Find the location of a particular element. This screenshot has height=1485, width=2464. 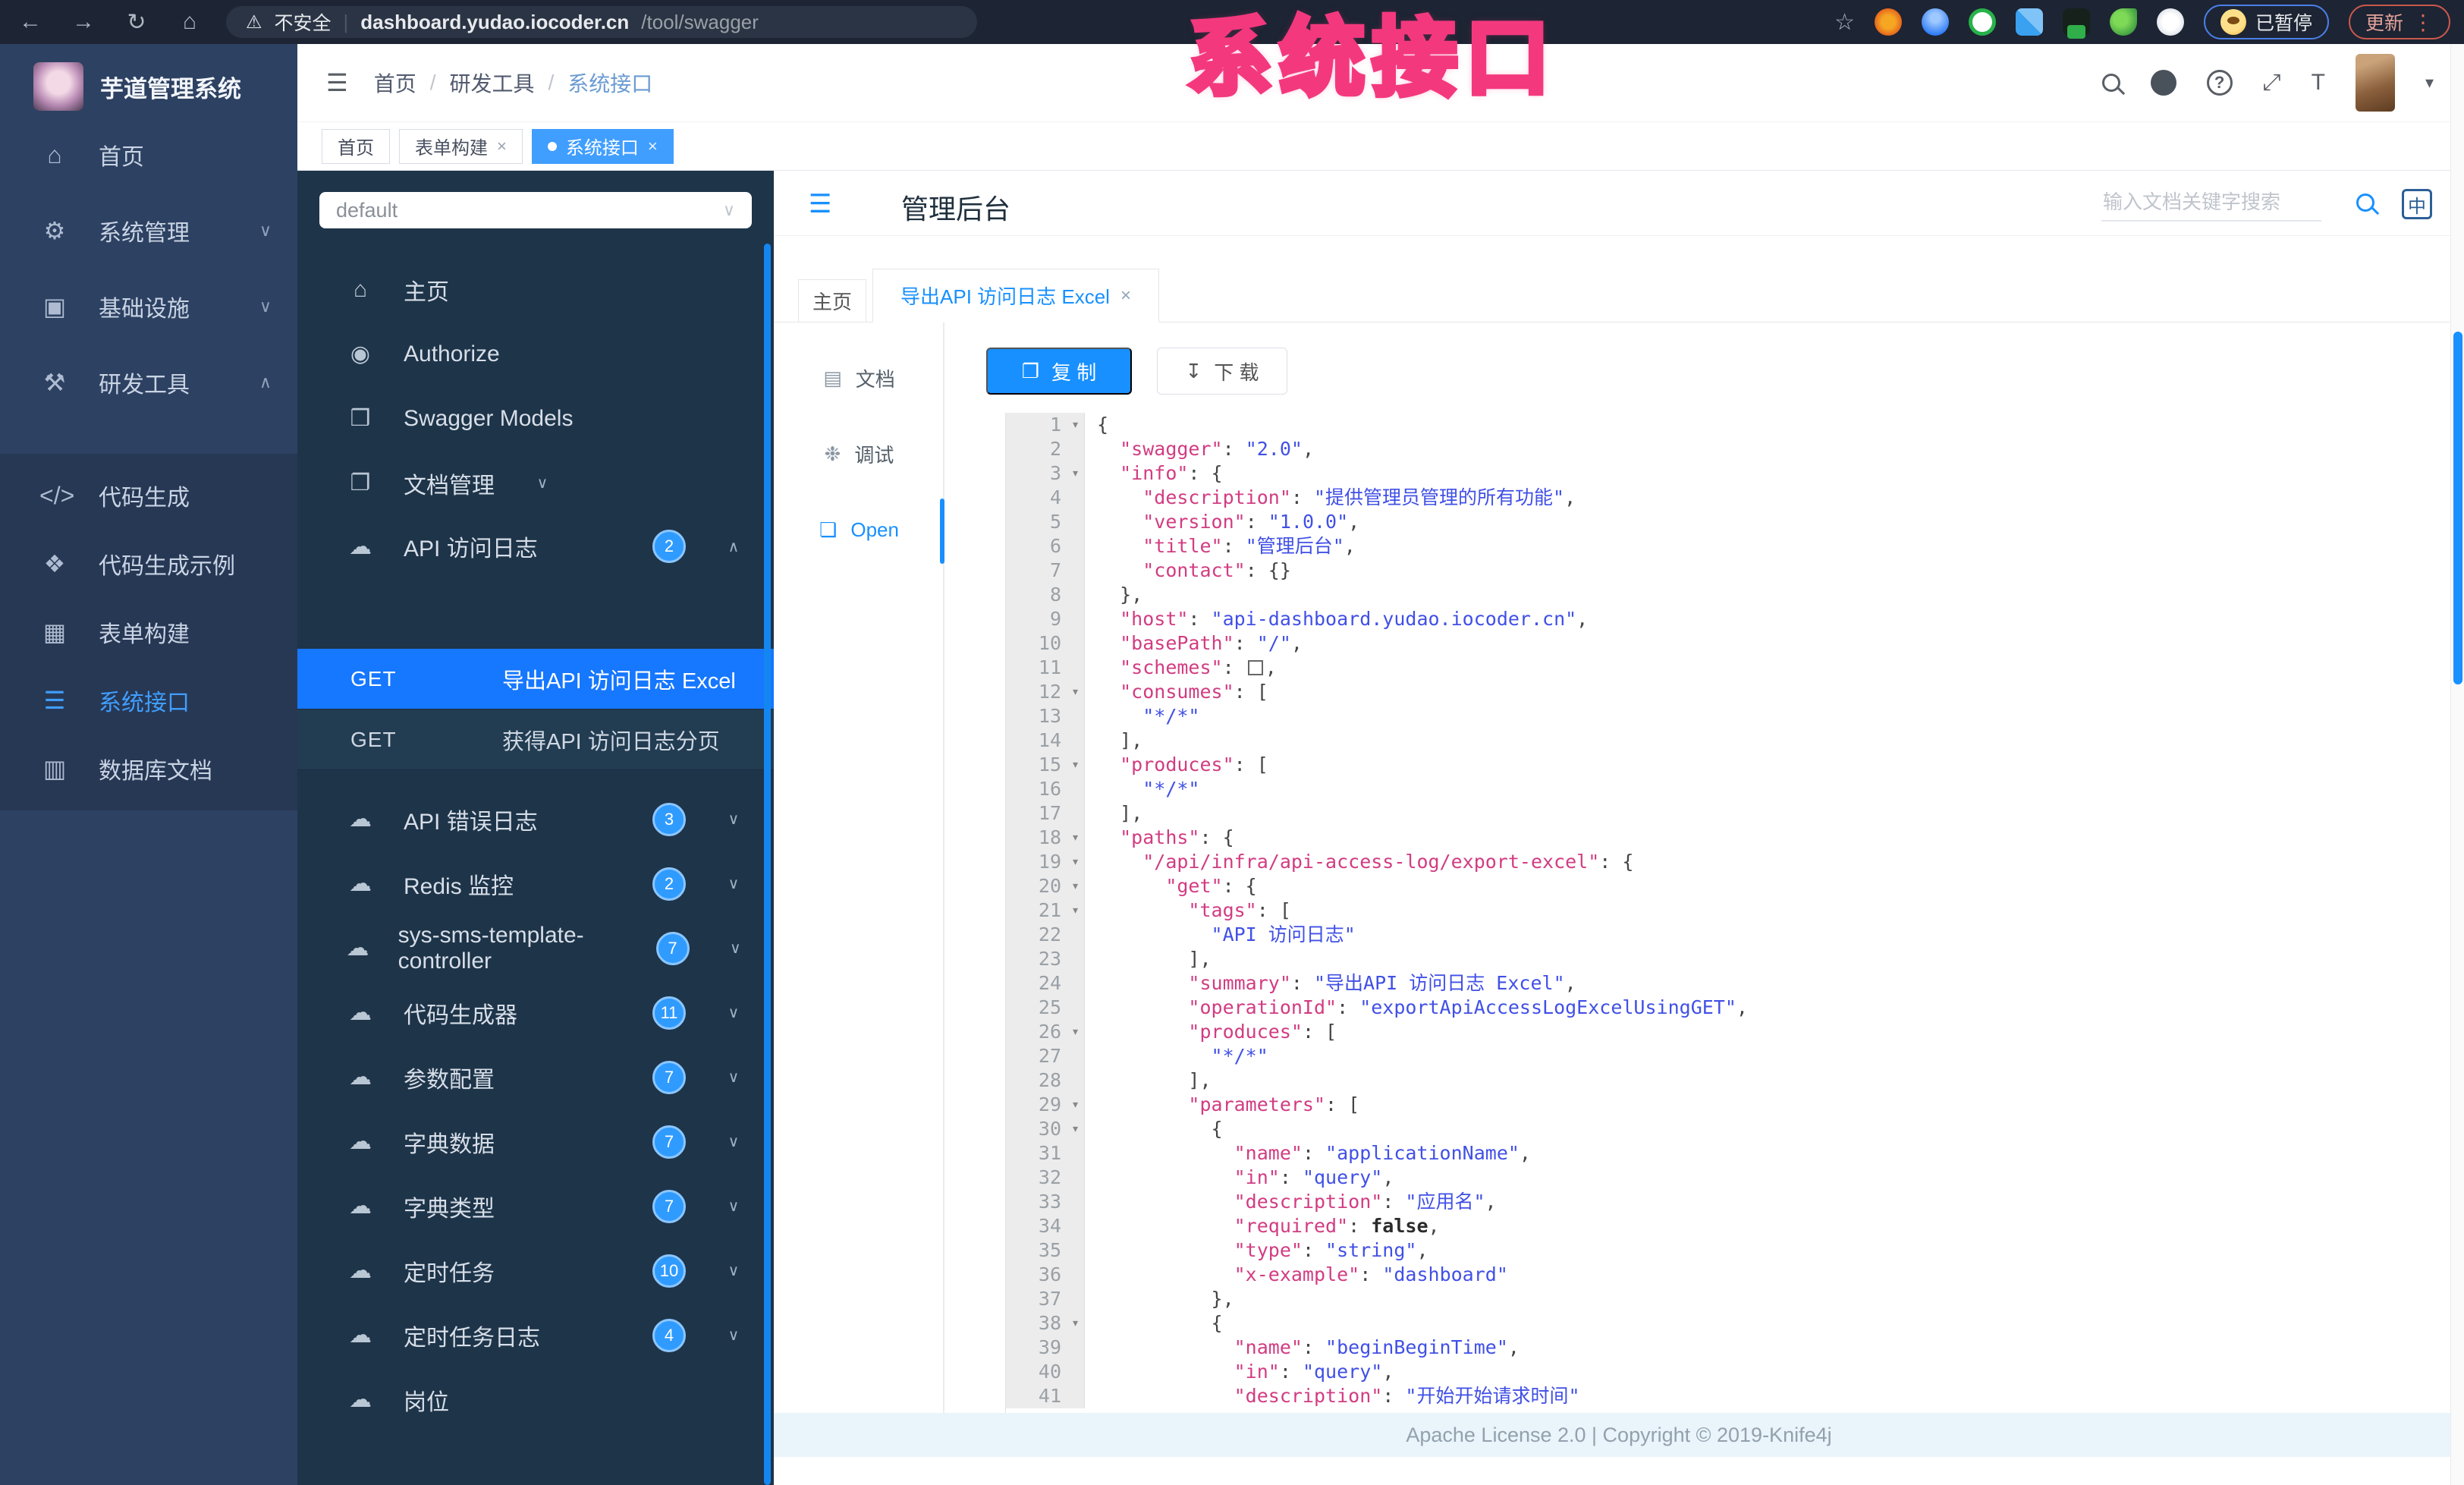

copy-button: ❐ 复 制 is located at coordinates (1059, 371).